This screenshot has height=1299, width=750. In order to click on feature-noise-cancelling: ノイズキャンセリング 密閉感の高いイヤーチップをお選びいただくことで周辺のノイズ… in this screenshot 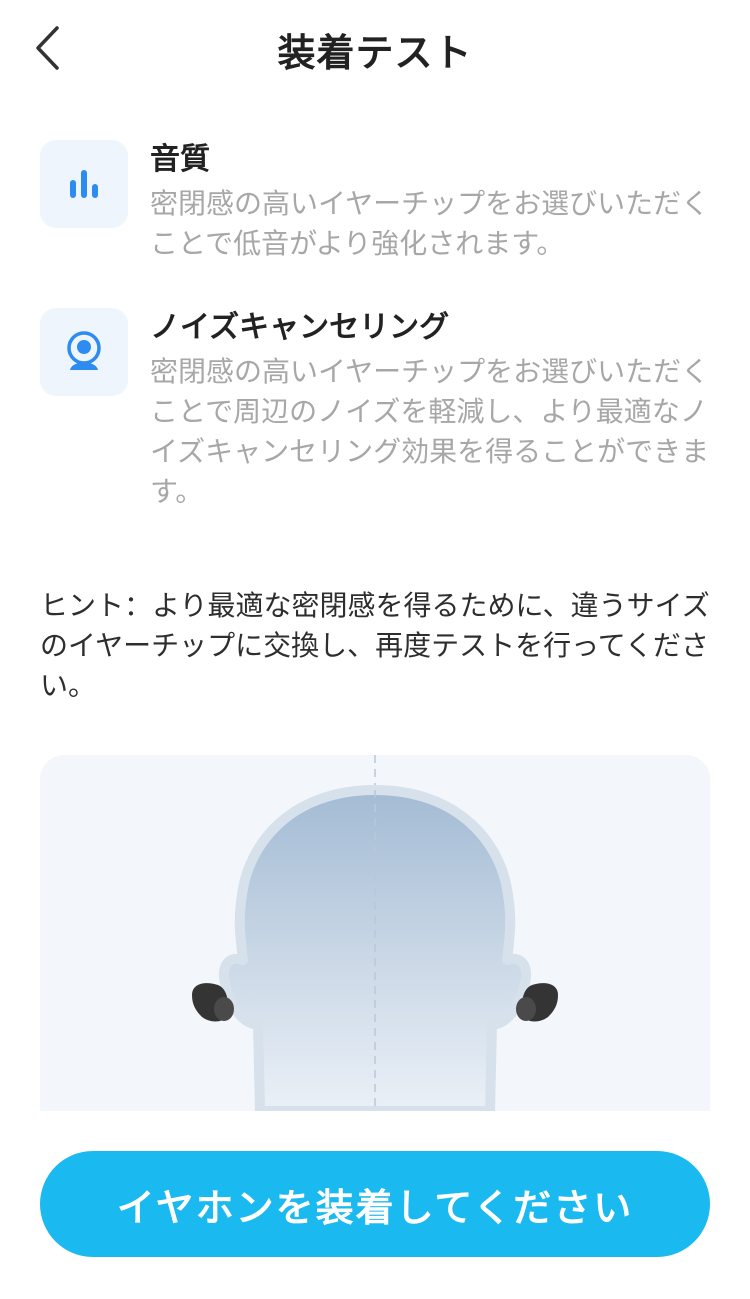, I will do `click(385, 413)`.